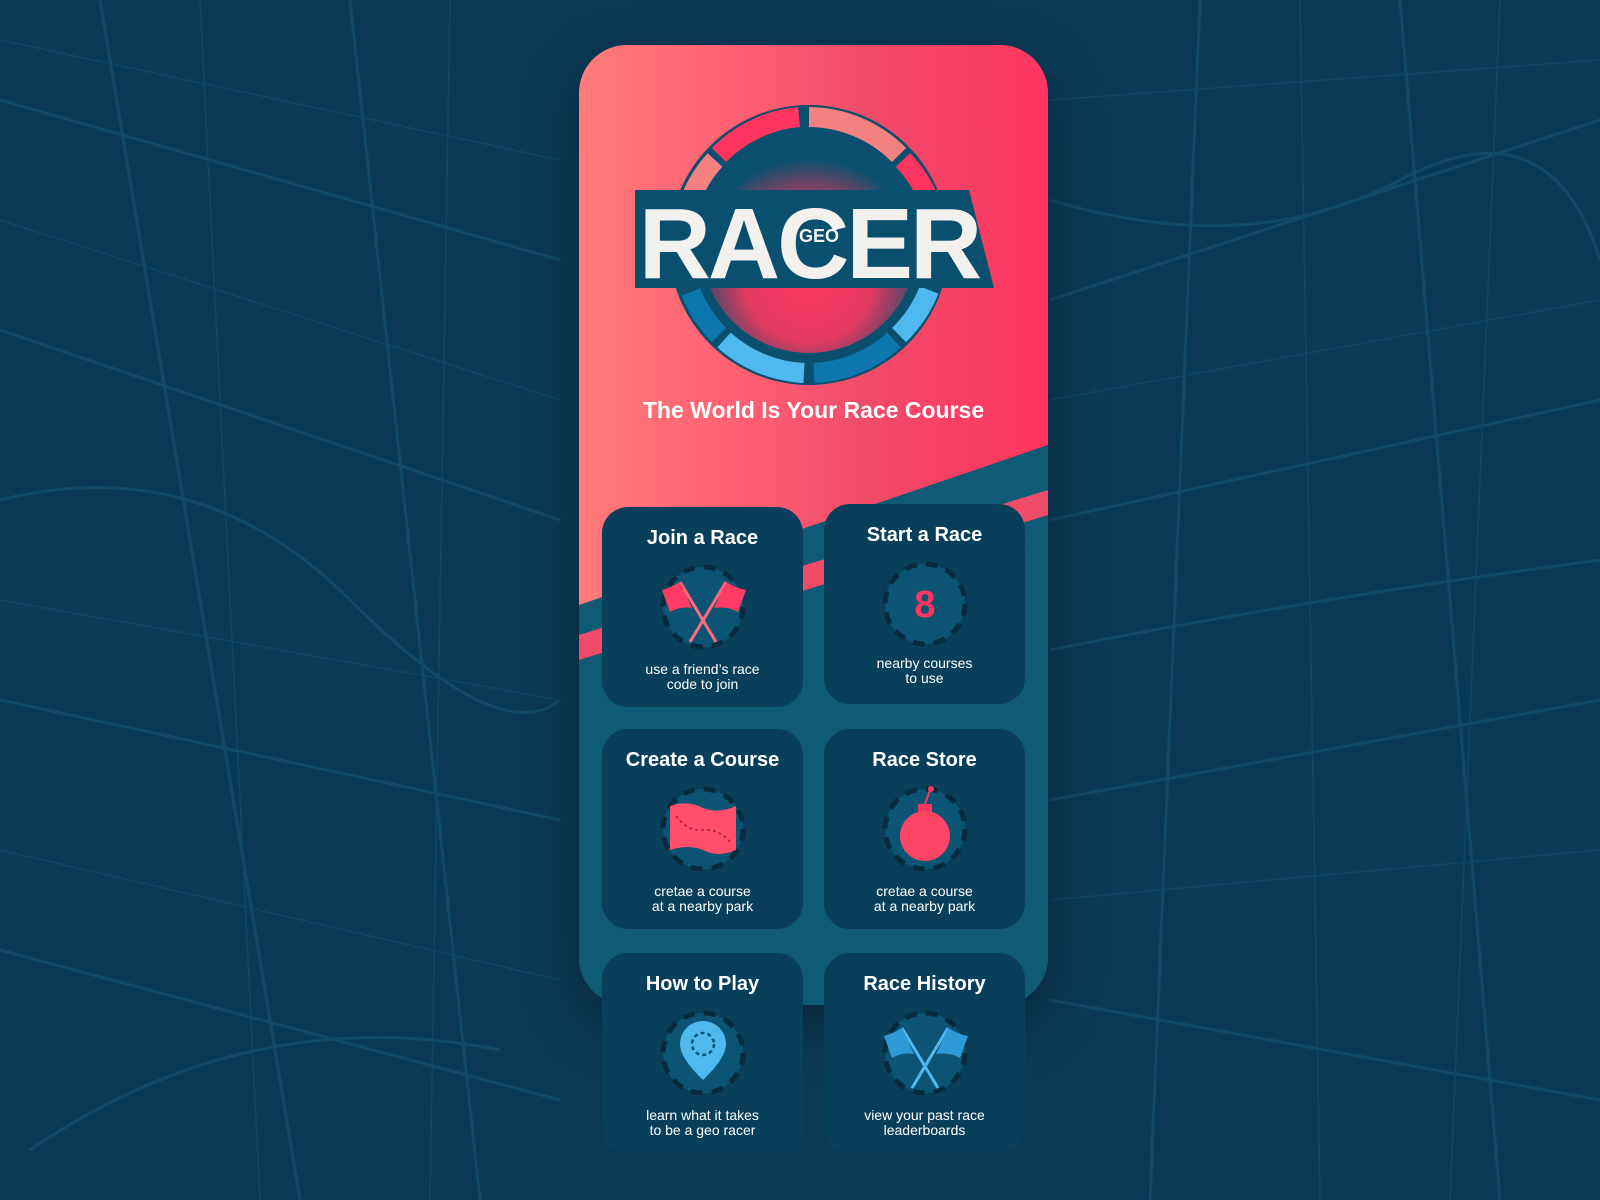 Image resolution: width=1600 pixels, height=1200 pixels. What do you see at coordinates (924, 984) in the screenshot?
I see `card-title: Race History` at bounding box center [924, 984].